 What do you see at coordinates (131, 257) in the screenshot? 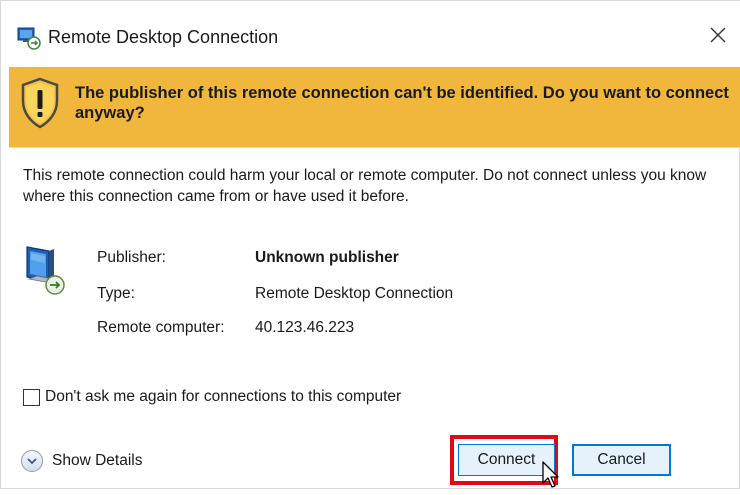
I see `publisher-label: Publisher:` at bounding box center [131, 257].